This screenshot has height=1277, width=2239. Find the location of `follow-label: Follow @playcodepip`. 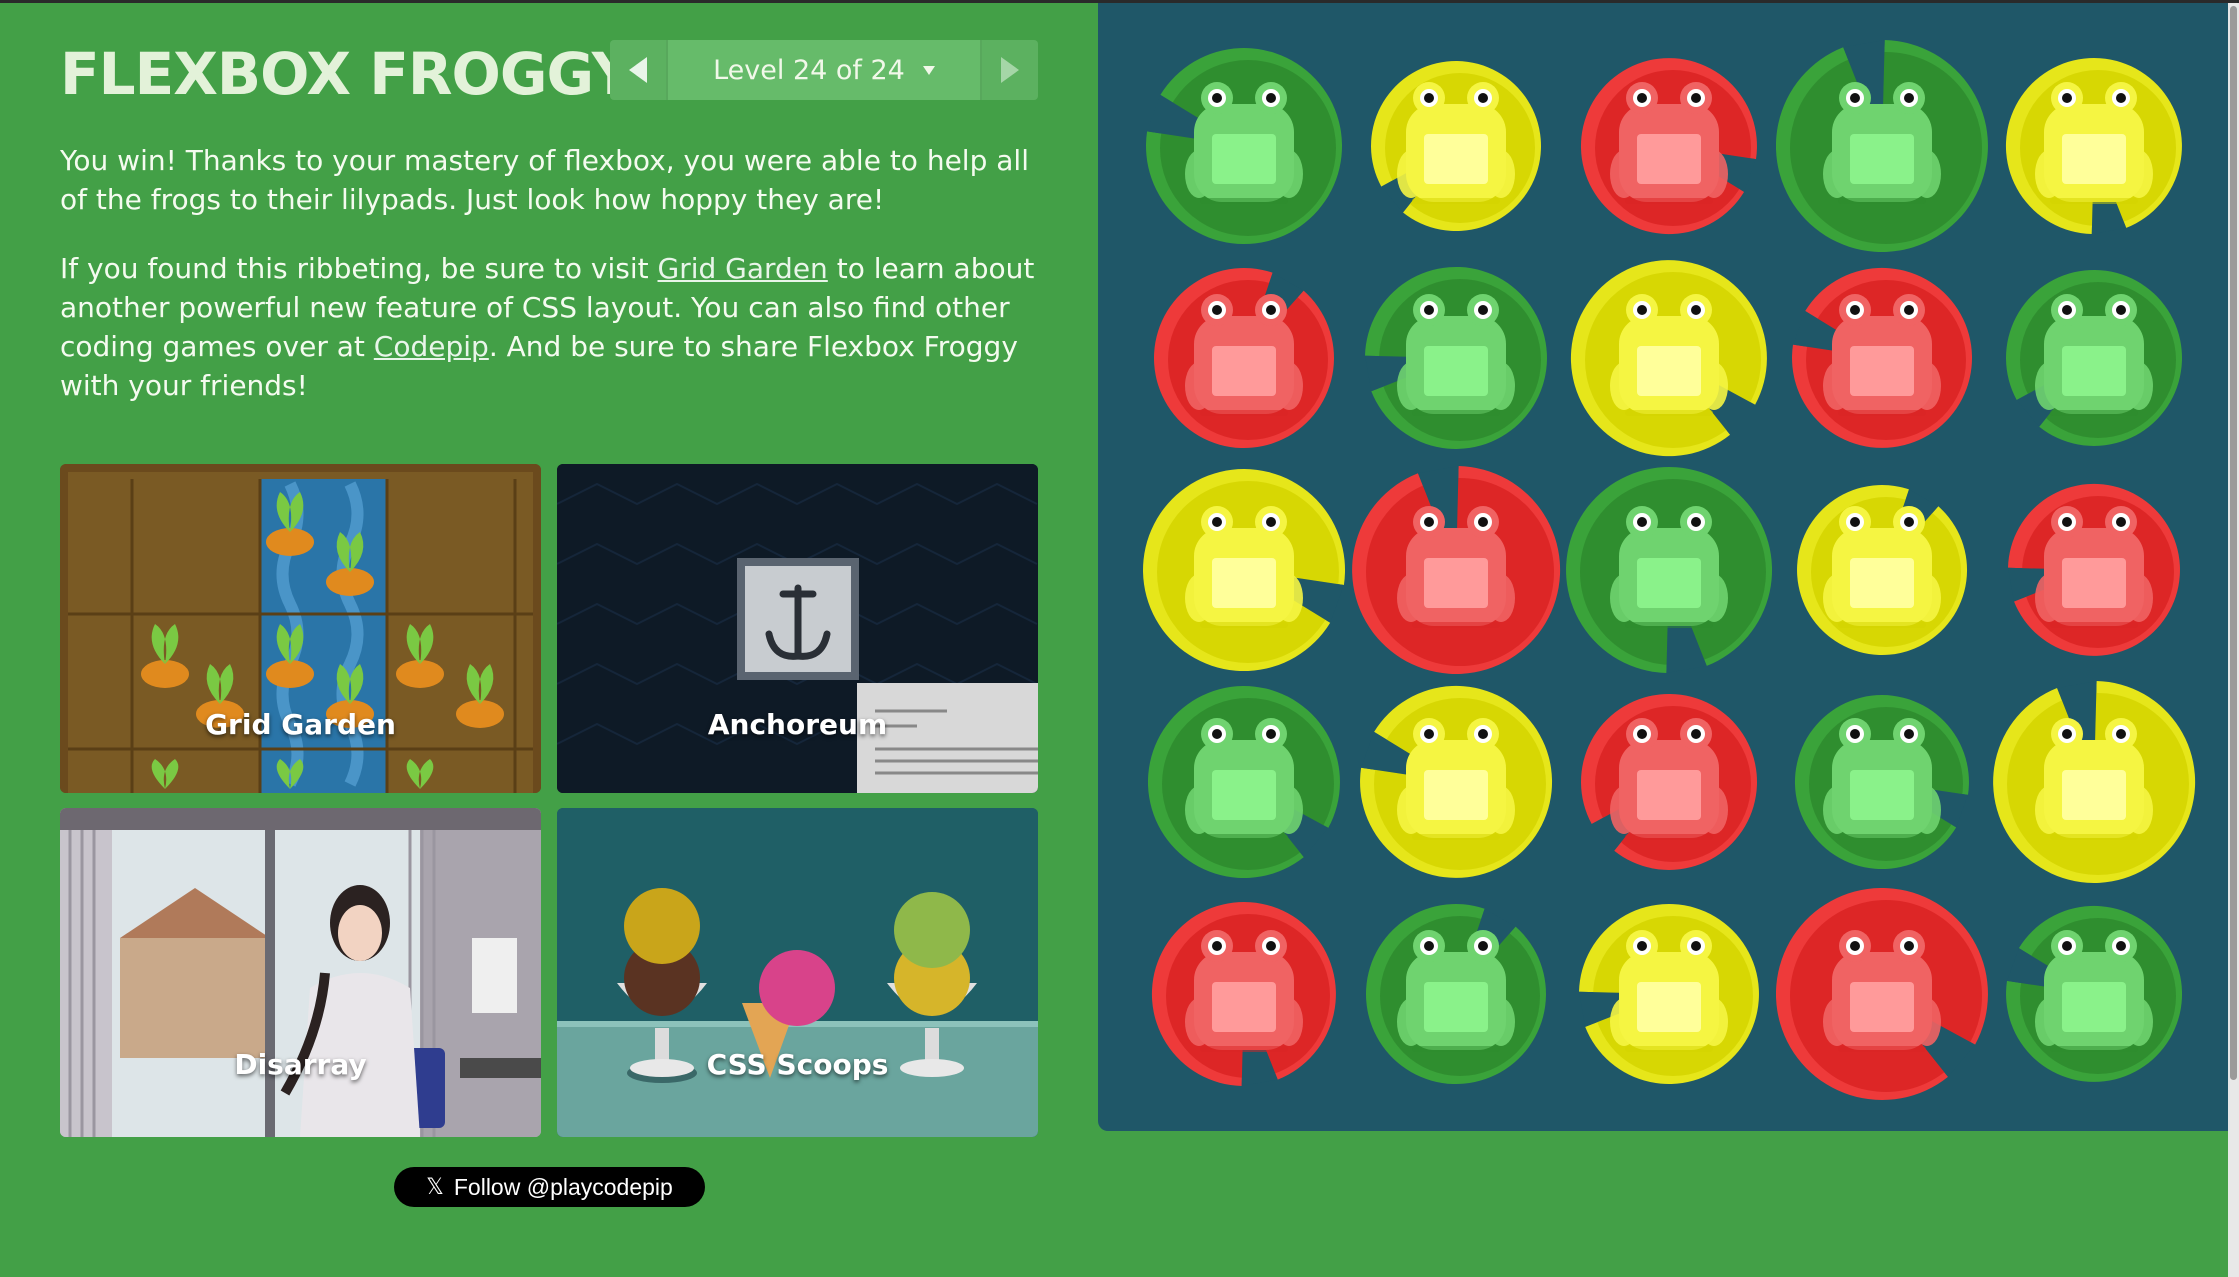

follow-label: Follow @playcodepip is located at coordinates (563, 1186).